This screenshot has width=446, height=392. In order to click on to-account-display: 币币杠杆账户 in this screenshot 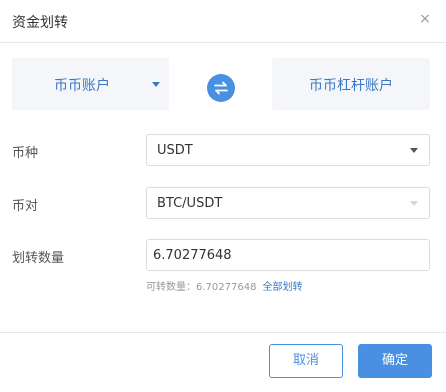, I will do `click(351, 84)`.